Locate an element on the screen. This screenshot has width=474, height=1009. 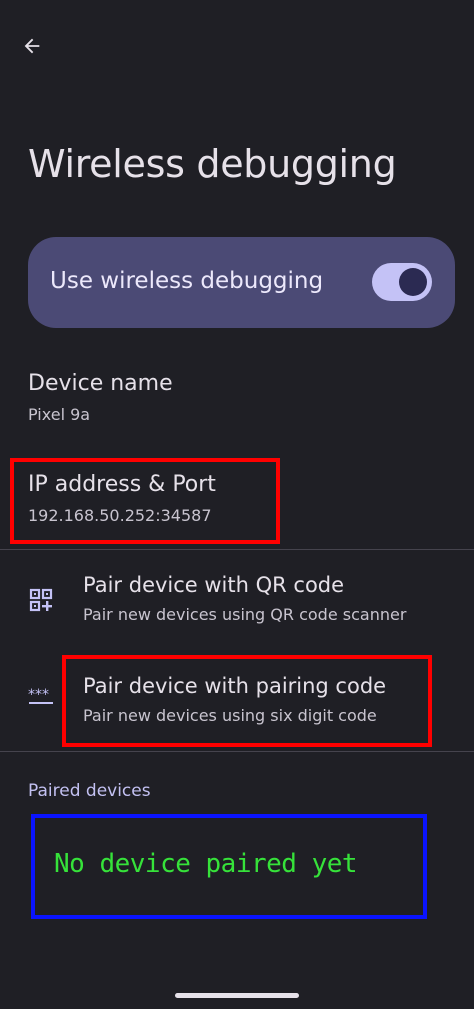
wireless-debugging-switch is located at coordinates (402, 282).